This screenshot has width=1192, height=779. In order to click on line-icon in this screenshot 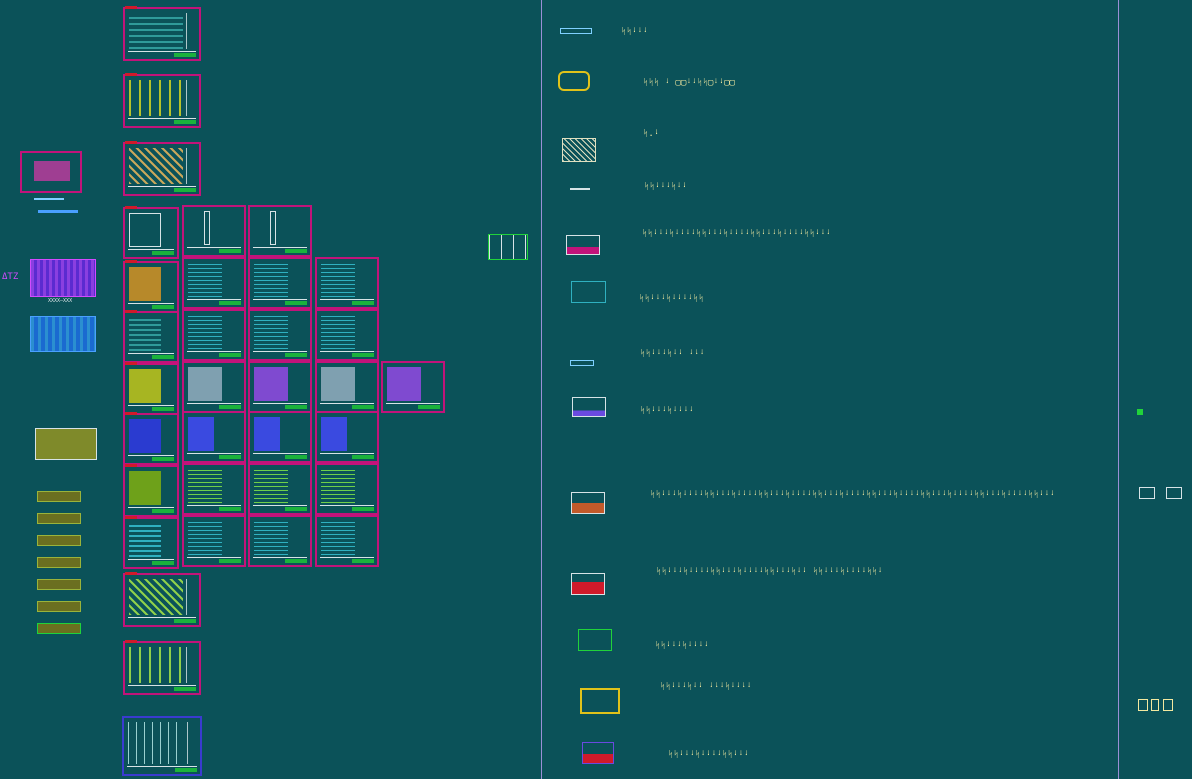, I will do `click(580, 189)`.